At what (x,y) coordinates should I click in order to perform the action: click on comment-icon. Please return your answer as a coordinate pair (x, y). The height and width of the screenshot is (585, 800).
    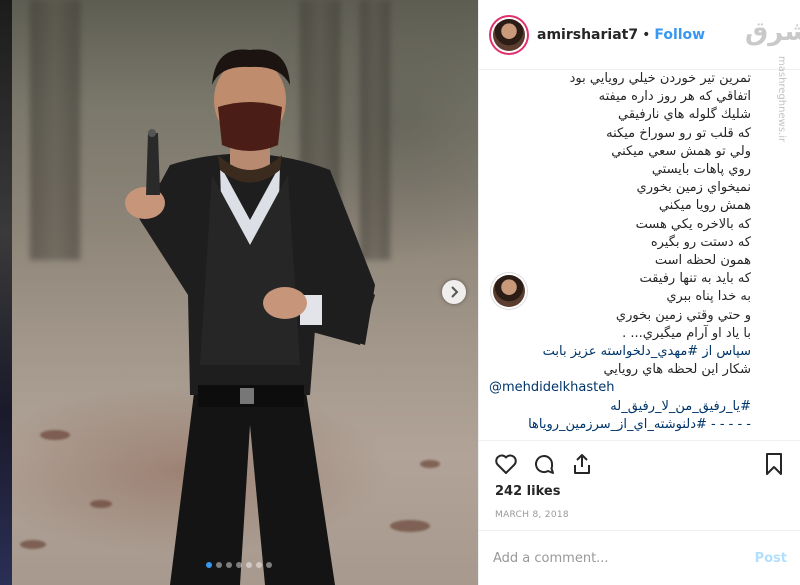
    Looking at the image, I should click on (544, 464).